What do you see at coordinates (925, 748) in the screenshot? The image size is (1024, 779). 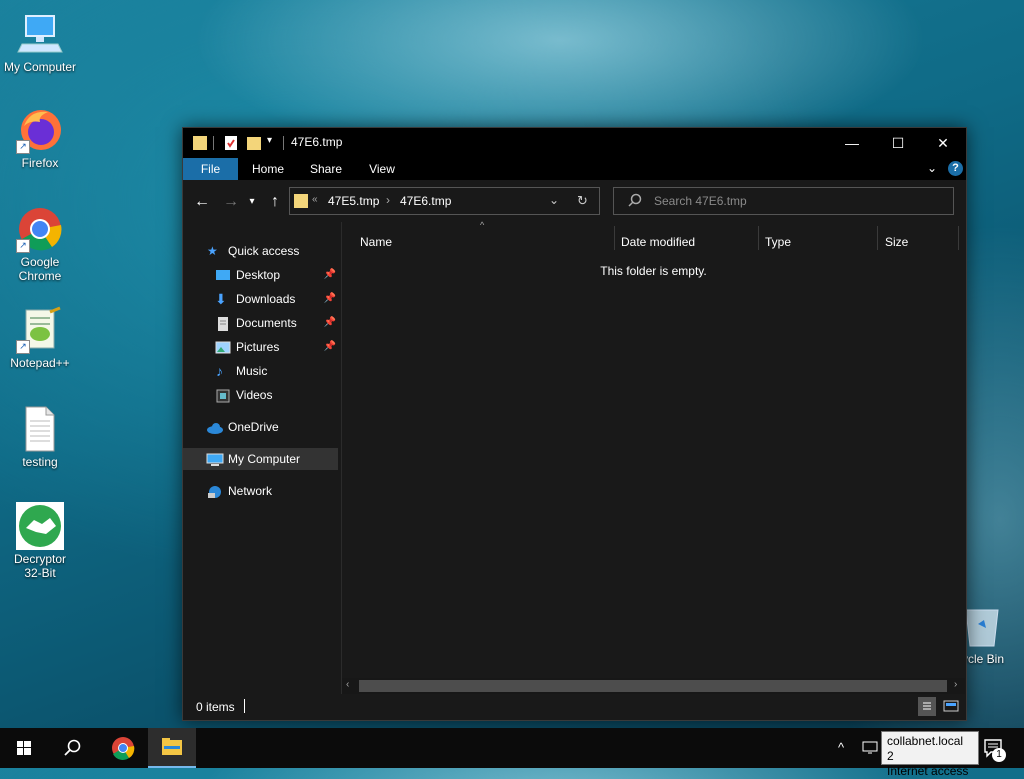 I see `tooltip-line: collabnet.local 2` at bounding box center [925, 748].